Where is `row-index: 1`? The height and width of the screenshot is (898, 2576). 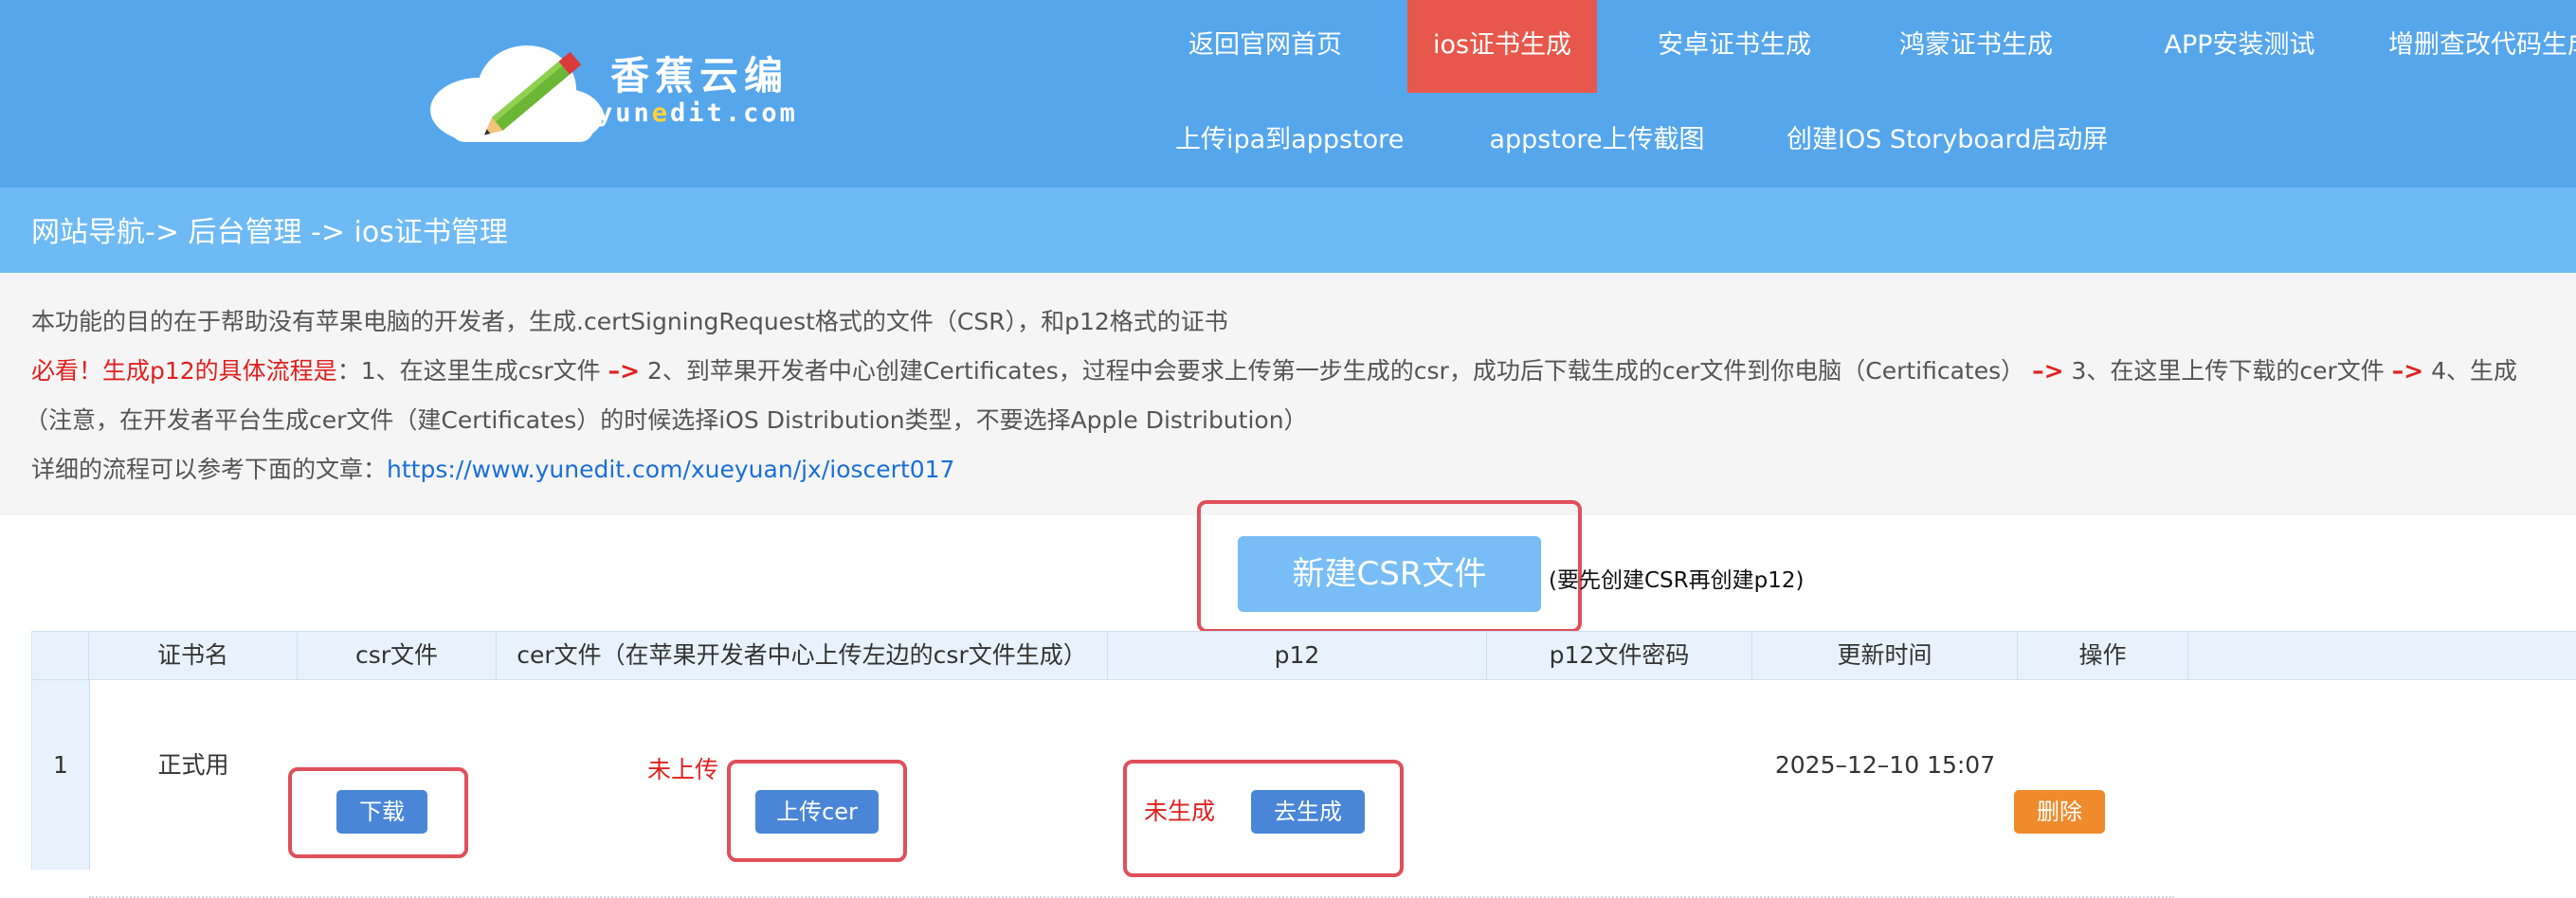
row-index: 1 is located at coordinates (60, 765).